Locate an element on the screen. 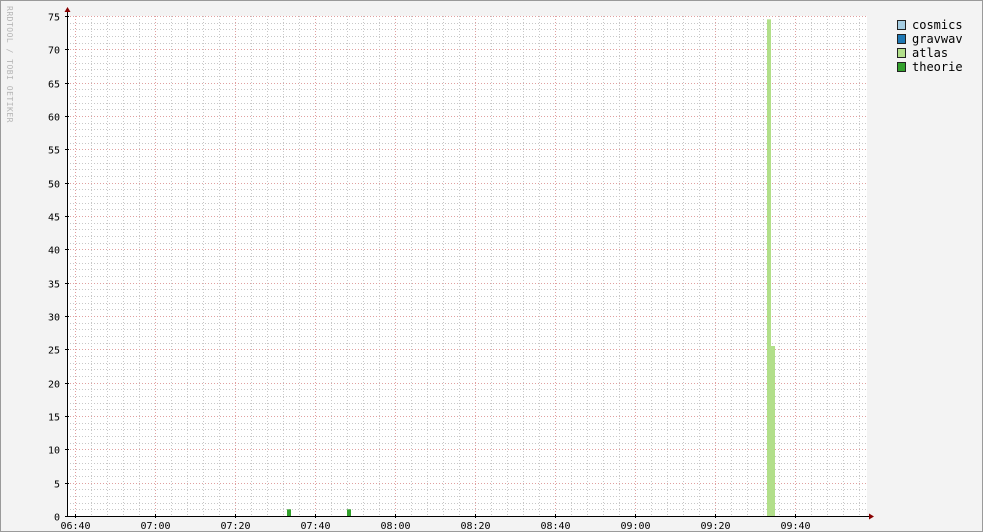 The image size is (983, 532). y-axis-arrow is located at coordinates (67, 9).